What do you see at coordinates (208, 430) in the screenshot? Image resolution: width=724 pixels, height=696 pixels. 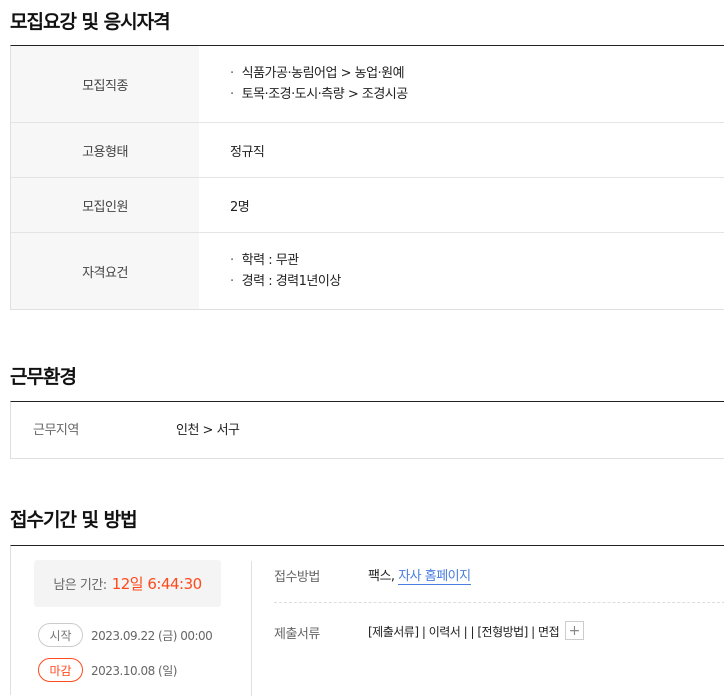 I see `location-value: 인천 > 서구` at bounding box center [208, 430].